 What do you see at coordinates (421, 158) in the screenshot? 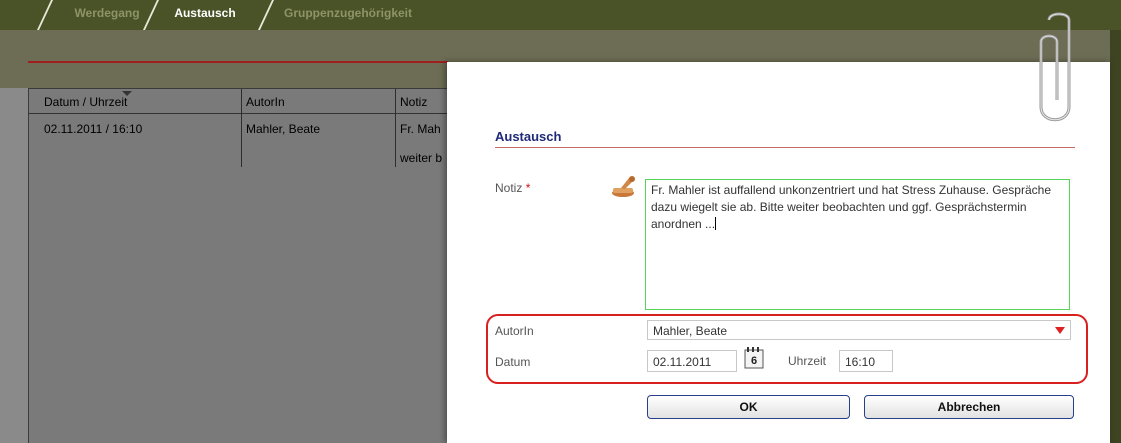
I see `row-note-continued: weiter b` at bounding box center [421, 158].